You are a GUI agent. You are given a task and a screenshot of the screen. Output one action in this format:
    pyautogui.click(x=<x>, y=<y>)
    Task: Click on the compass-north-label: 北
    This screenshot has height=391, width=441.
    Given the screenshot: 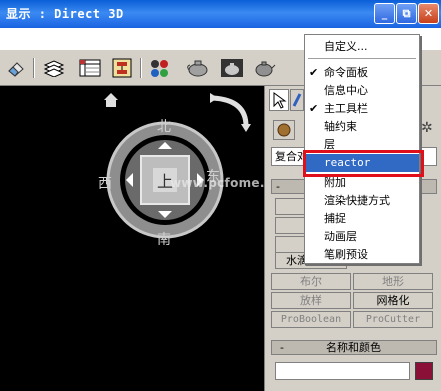 What is the action you would take?
    pyautogui.click(x=164, y=127)
    